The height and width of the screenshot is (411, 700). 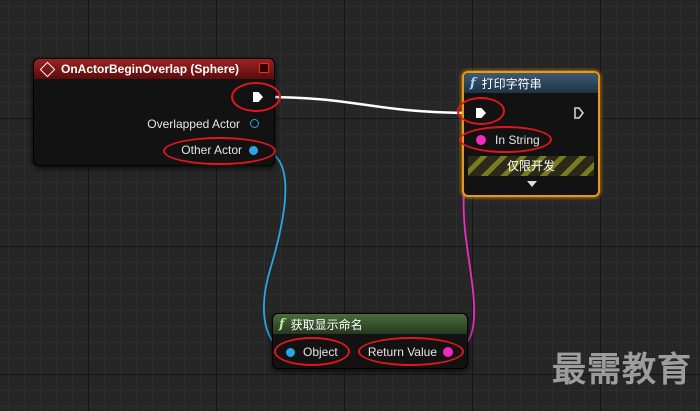 I want to click on event-node-header: OnActorBeginOverlap (Sphere), so click(x=154, y=69).